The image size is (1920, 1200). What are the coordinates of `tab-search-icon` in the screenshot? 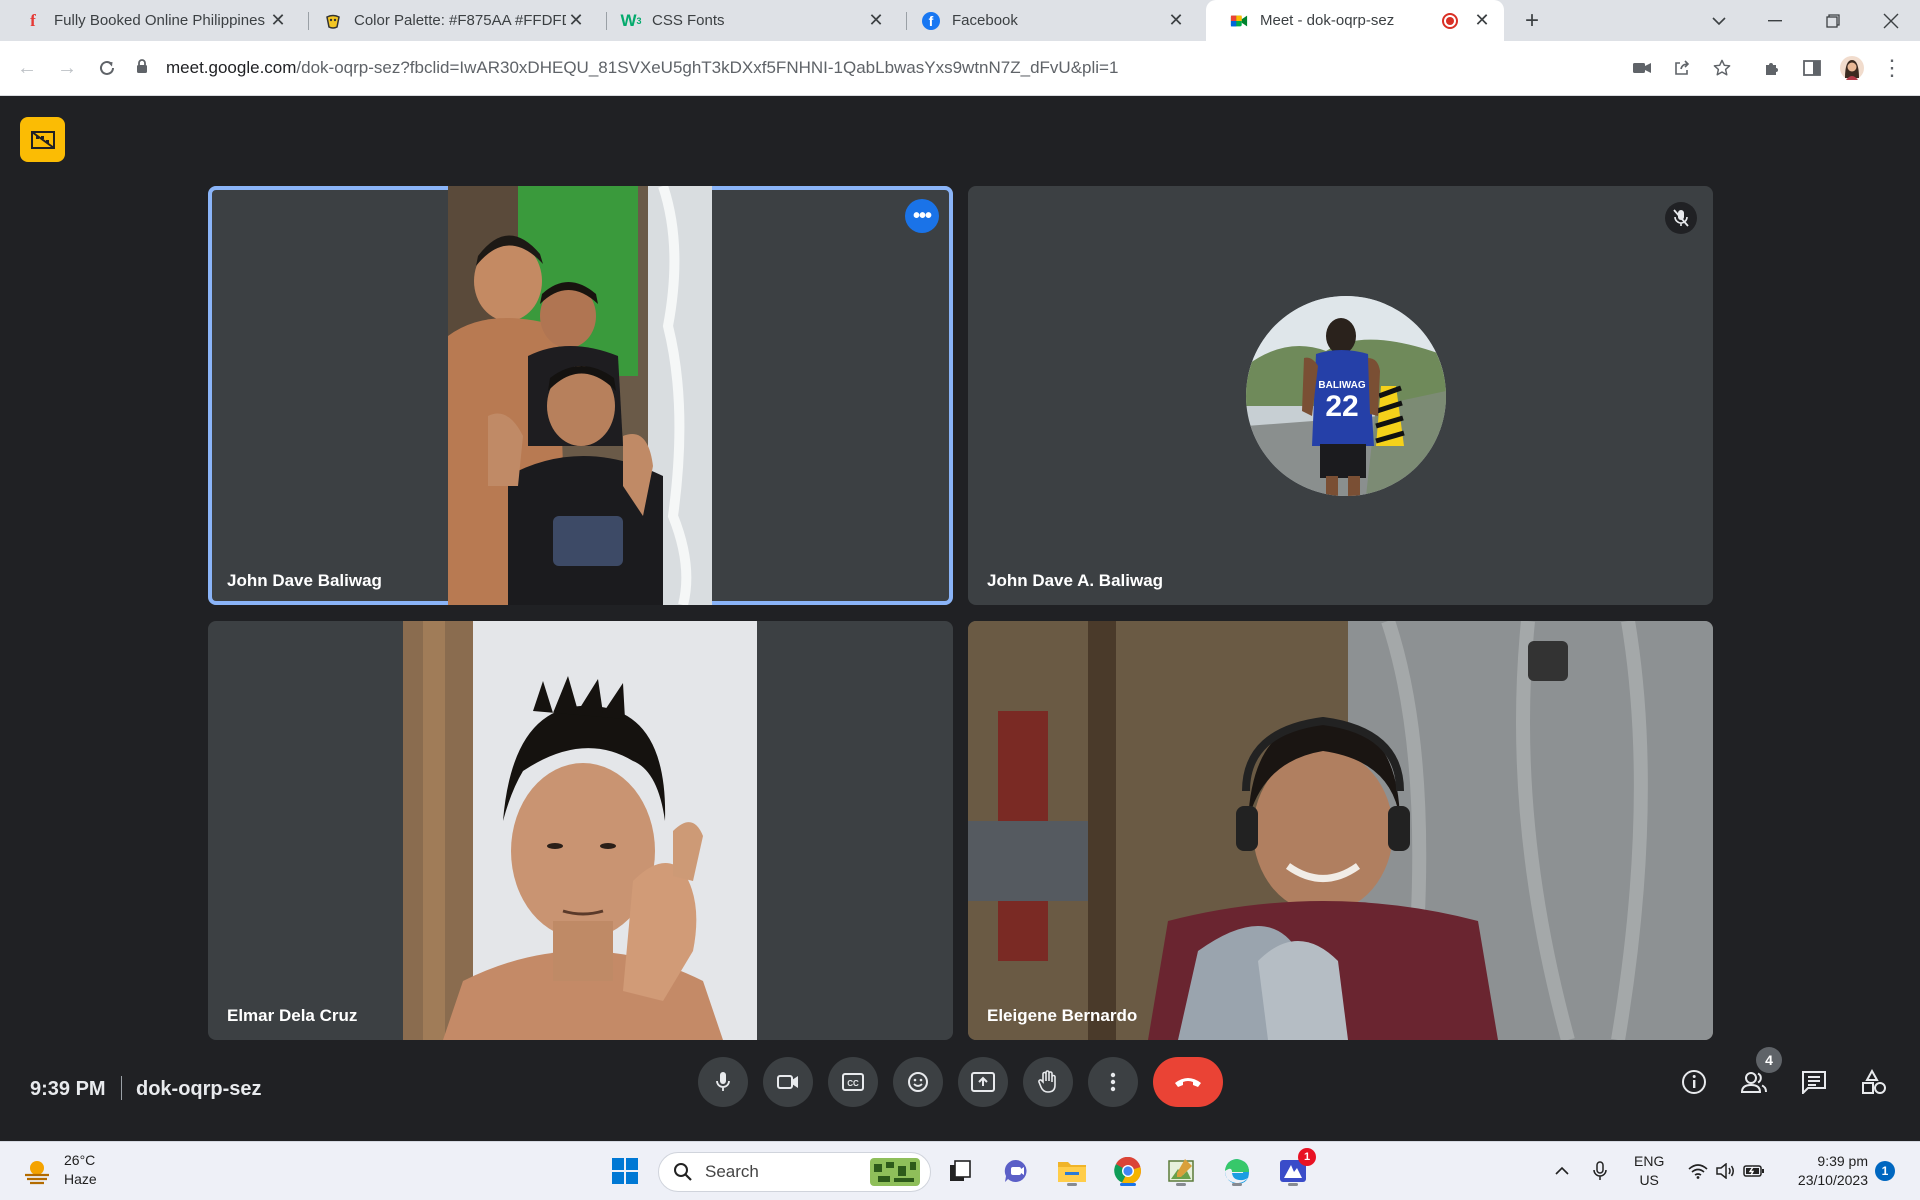 It's located at (1719, 20).